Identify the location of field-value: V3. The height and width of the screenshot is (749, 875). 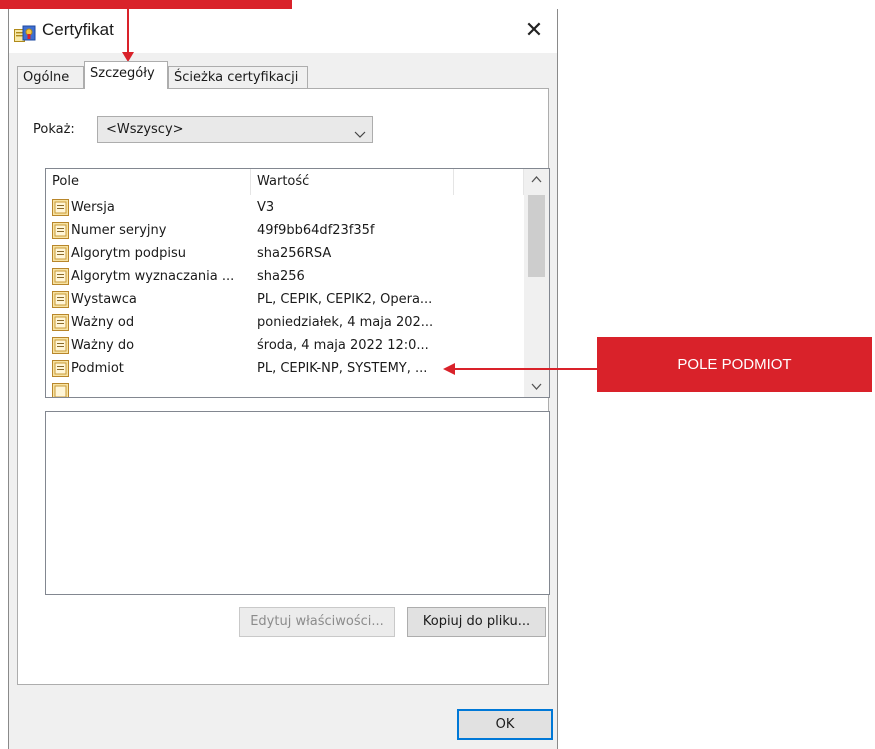
(266, 207).